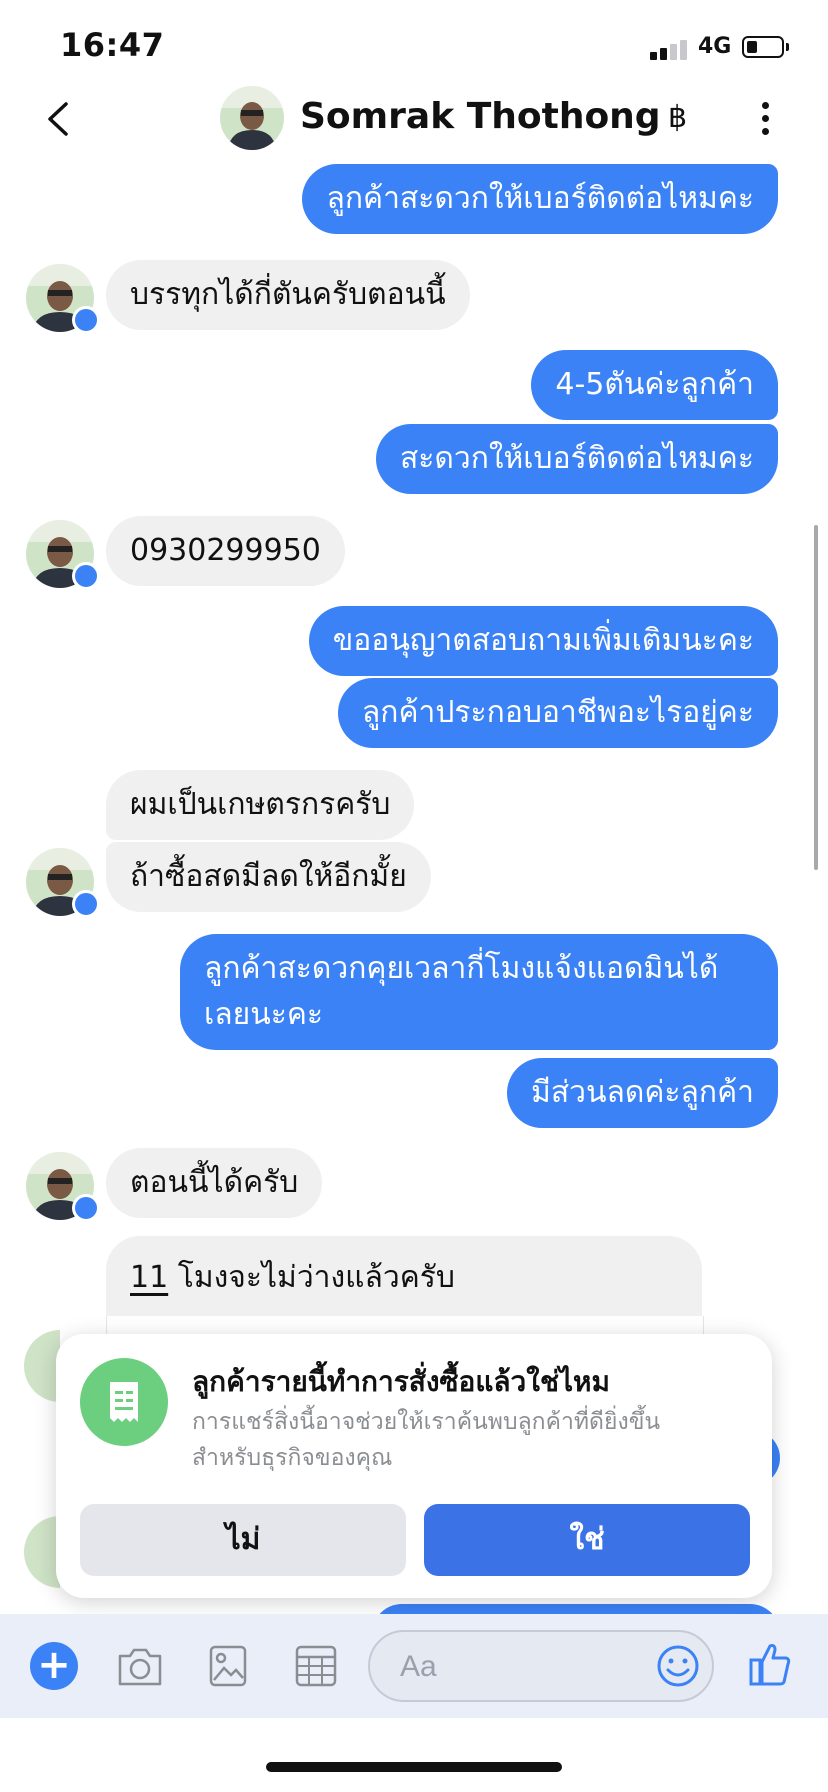 The width and height of the screenshot is (828, 1792). What do you see at coordinates (214, 1183) in the screenshot?
I see `message-incoming: ตอนนี้ได้ครับ` at bounding box center [214, 1183].